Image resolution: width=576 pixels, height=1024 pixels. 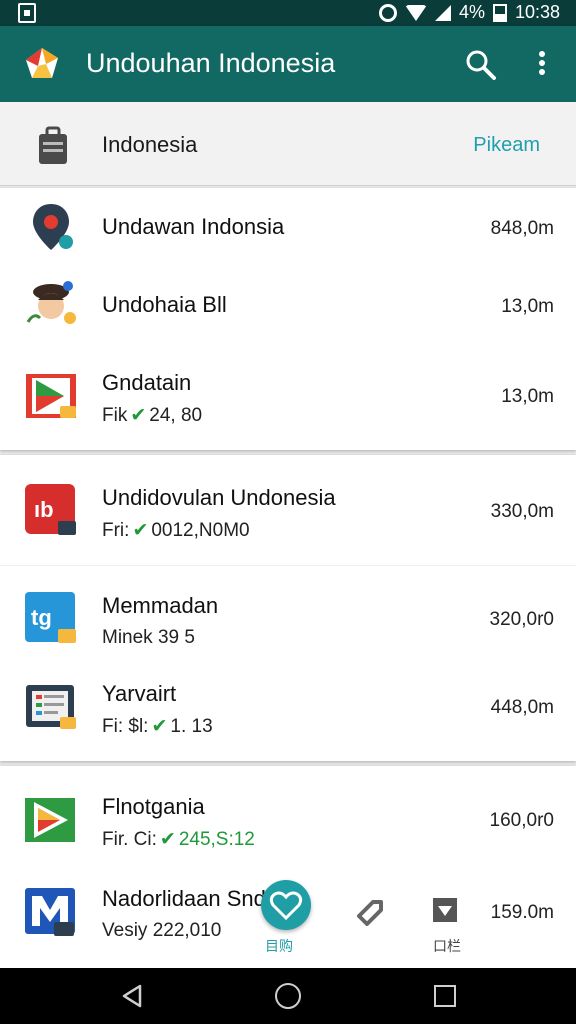 I want to click on subtitle-value: 0012,N0M0, so click(x=200, y=530).